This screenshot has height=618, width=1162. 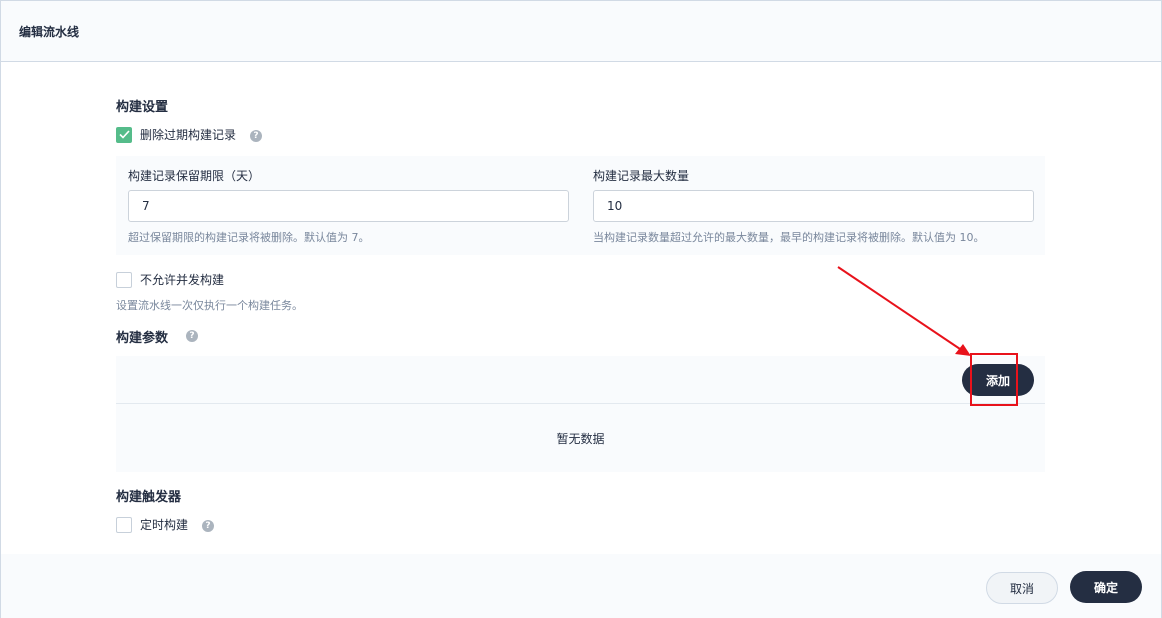 What do you see at coordinates (149, 497) in the screenshot?
I see `build-triggers-title: 构建触发器` at bounding box center [149, 497].